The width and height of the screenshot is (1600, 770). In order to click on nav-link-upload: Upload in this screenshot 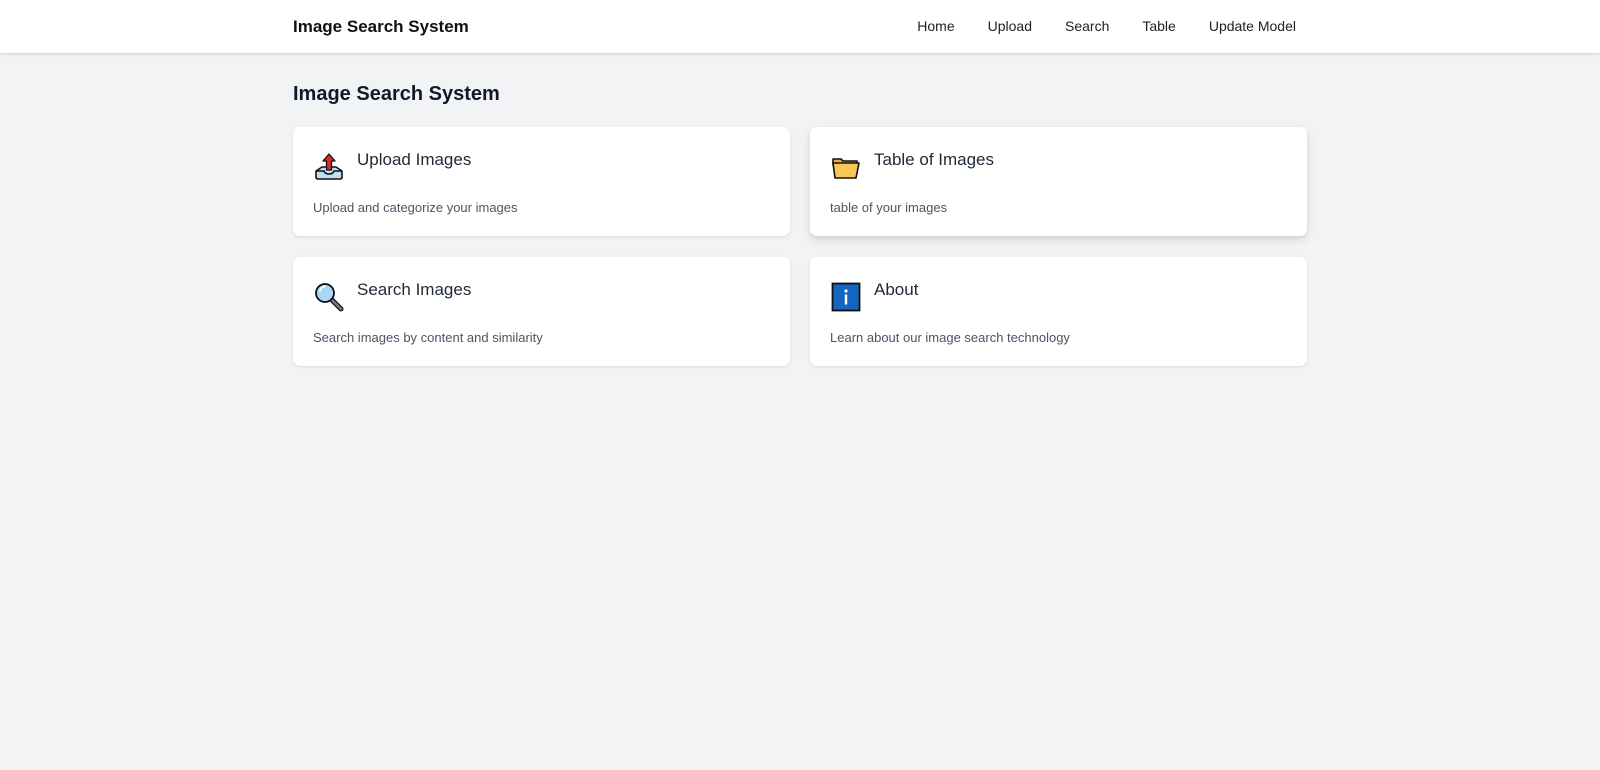, I will do `click(1010, 26)`.